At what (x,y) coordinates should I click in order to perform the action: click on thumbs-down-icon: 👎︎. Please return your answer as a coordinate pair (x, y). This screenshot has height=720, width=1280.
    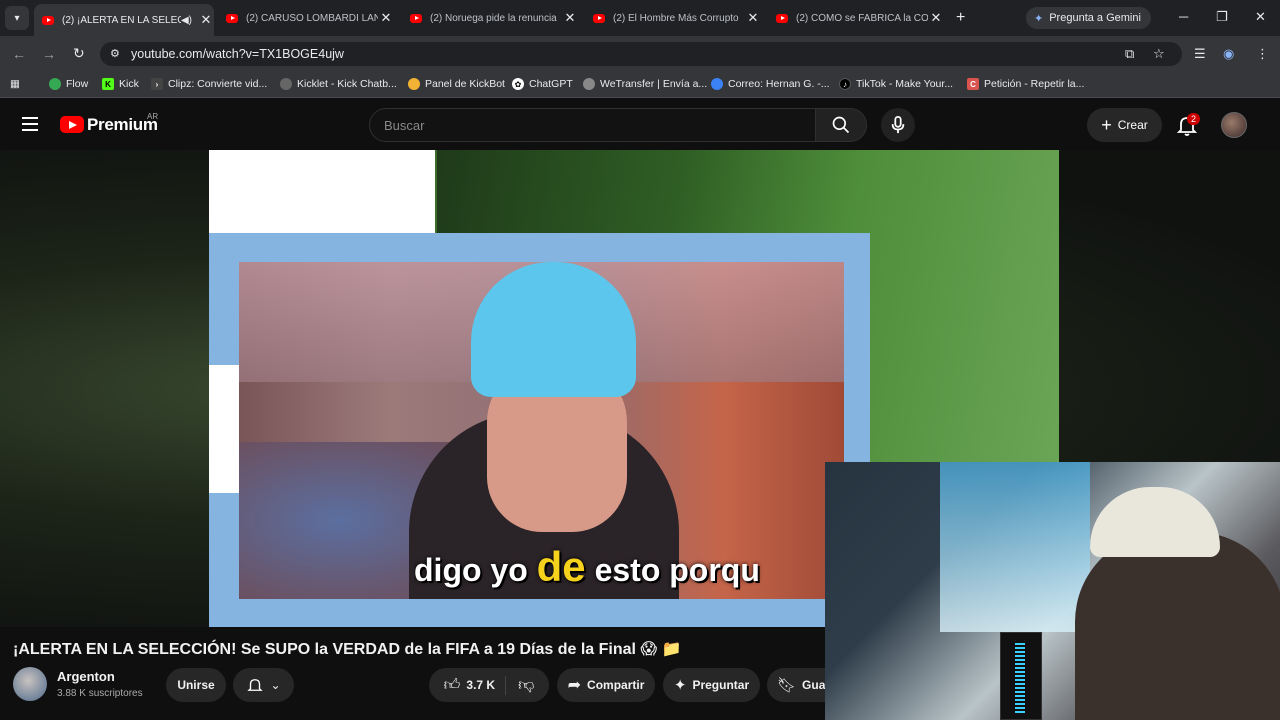
    Looking at the image, I should click on (526, 685).